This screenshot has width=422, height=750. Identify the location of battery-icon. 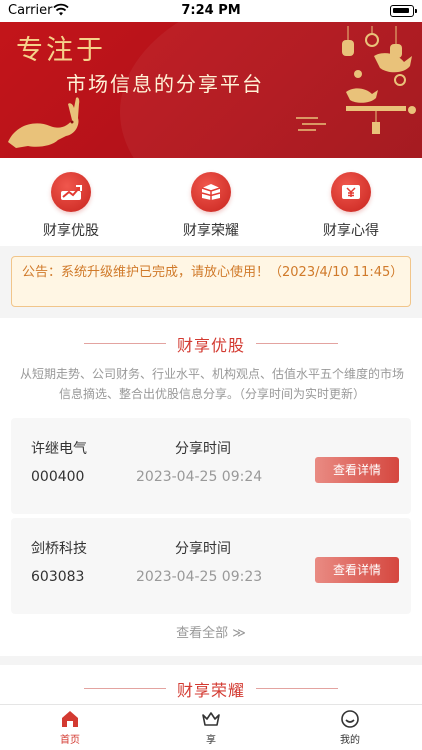
(403, 11).